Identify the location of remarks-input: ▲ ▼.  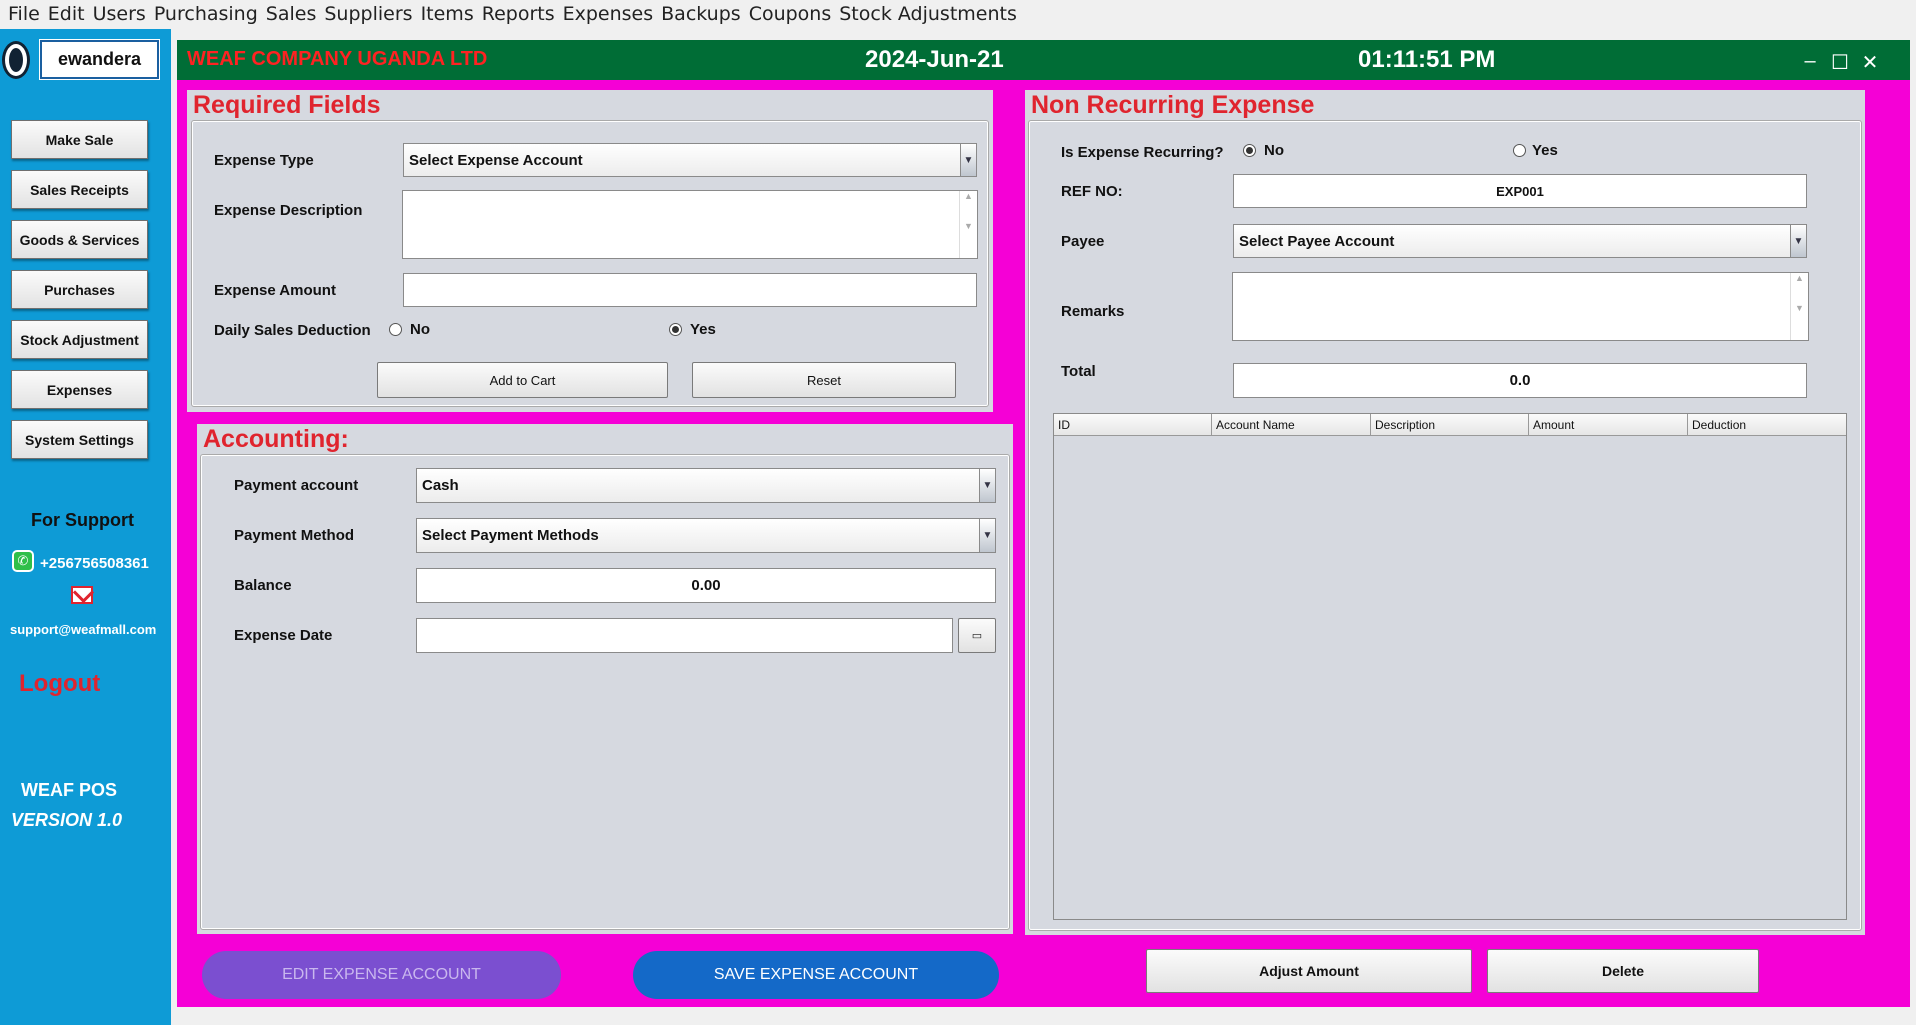
(1520, 306).